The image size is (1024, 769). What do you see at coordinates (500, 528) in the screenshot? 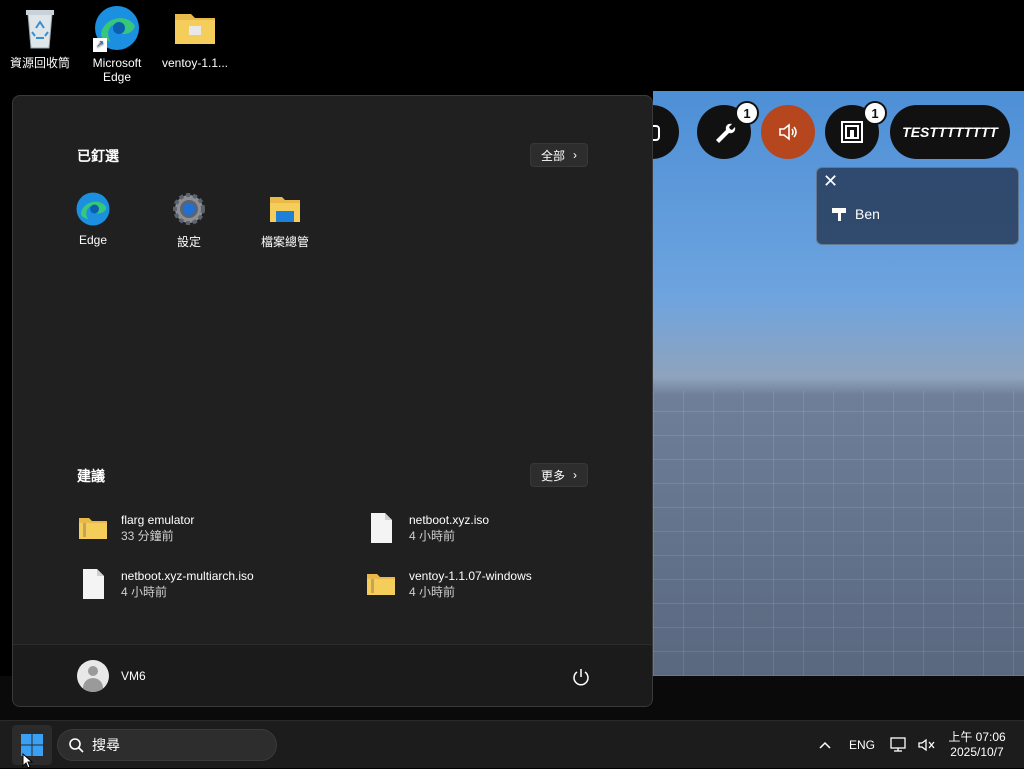
I see `recommended-item: netboot.xyz.iso 4 小時前` at bounding box center [500, 528].